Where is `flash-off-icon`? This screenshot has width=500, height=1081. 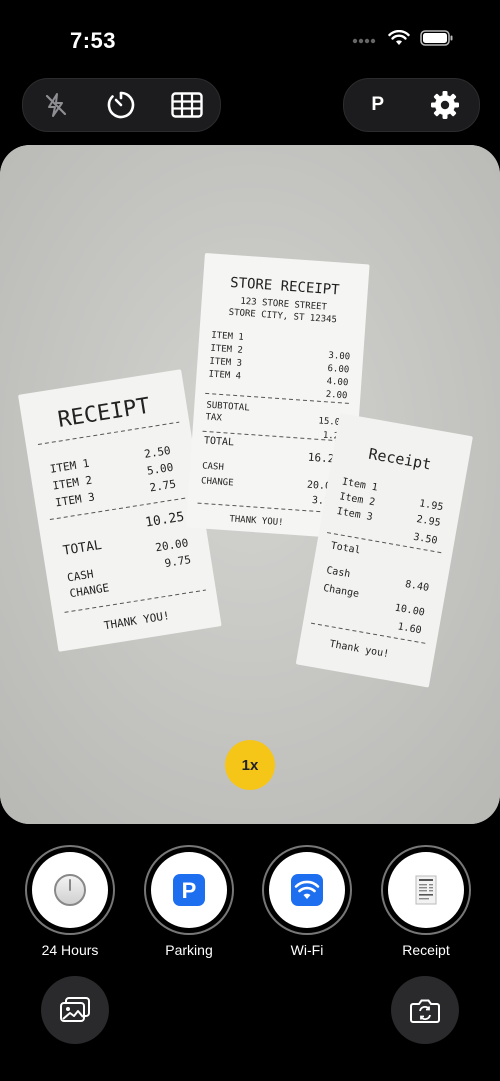
flash-off-icon is located at coordinates (55, 105).